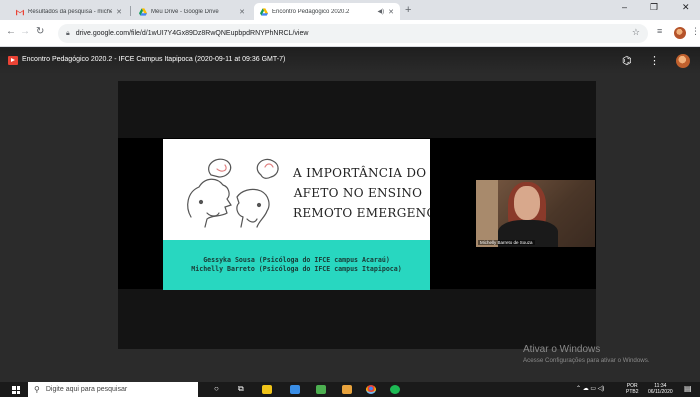  What do you see at coordinates (358, 193) in the screenshot?
I see `slide-title-line: AFETO NO ENSINO` at bounding box center [358, 193].